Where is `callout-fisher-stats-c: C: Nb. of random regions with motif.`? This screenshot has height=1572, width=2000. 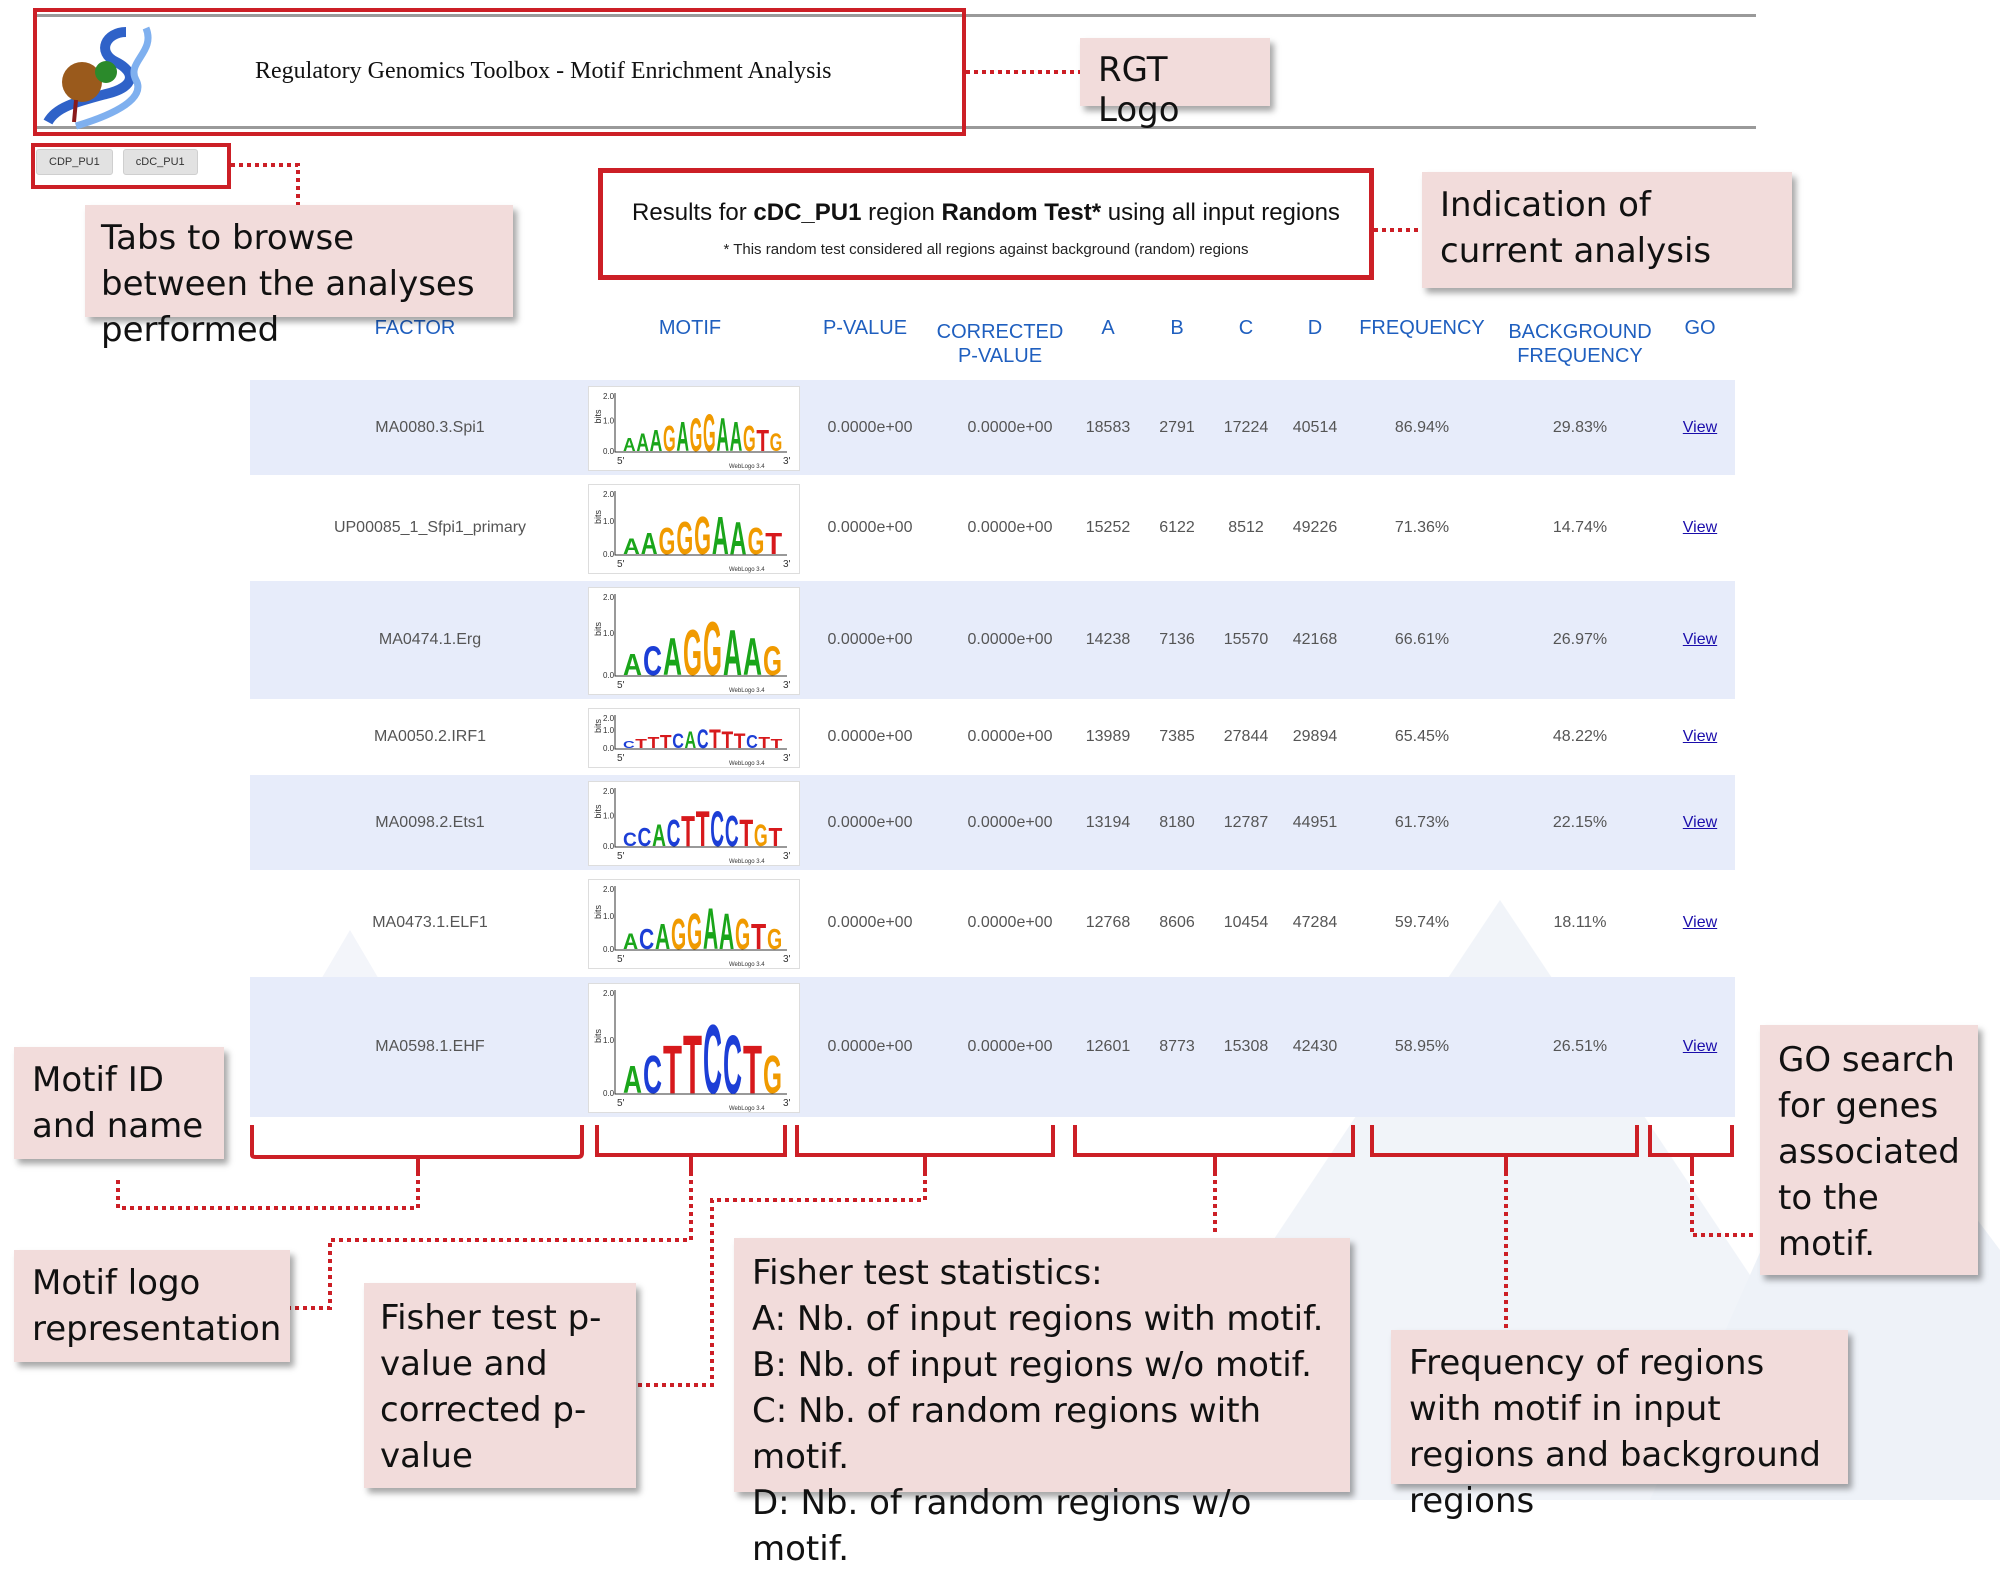 callout-fisher-stats-c: C: Nb. of random regions with motif. is located at coordinates (1007, 1434).